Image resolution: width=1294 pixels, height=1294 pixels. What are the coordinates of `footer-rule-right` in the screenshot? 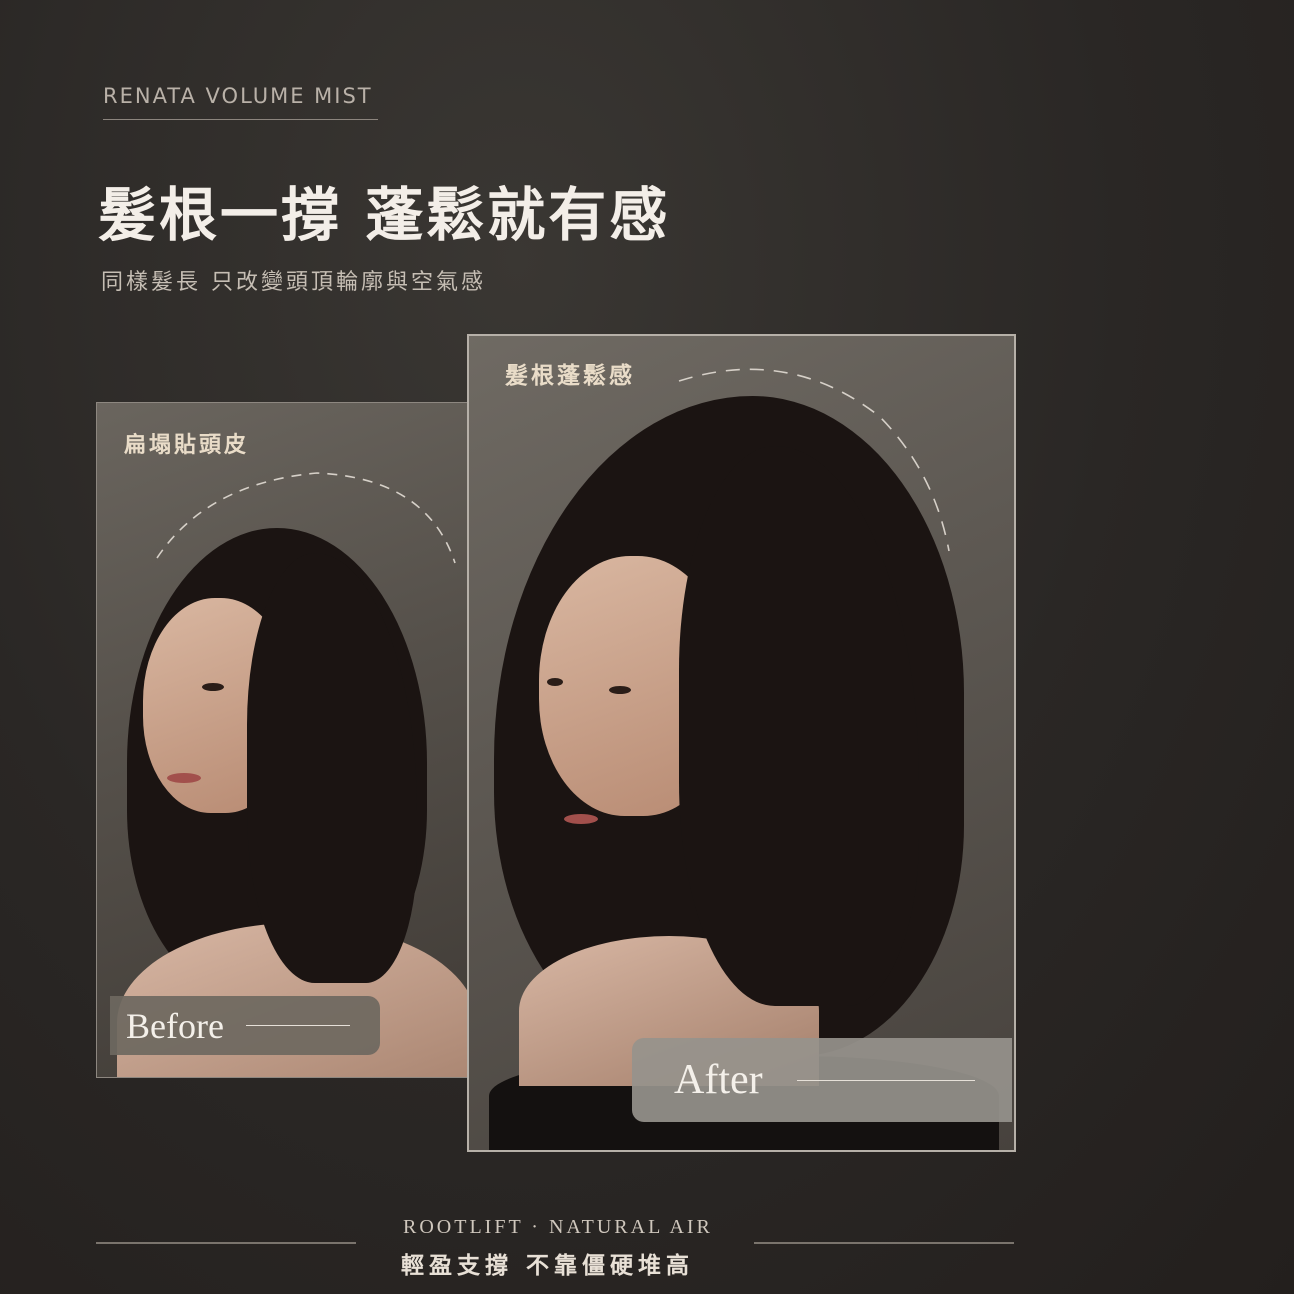 It's located at (884, 1243).